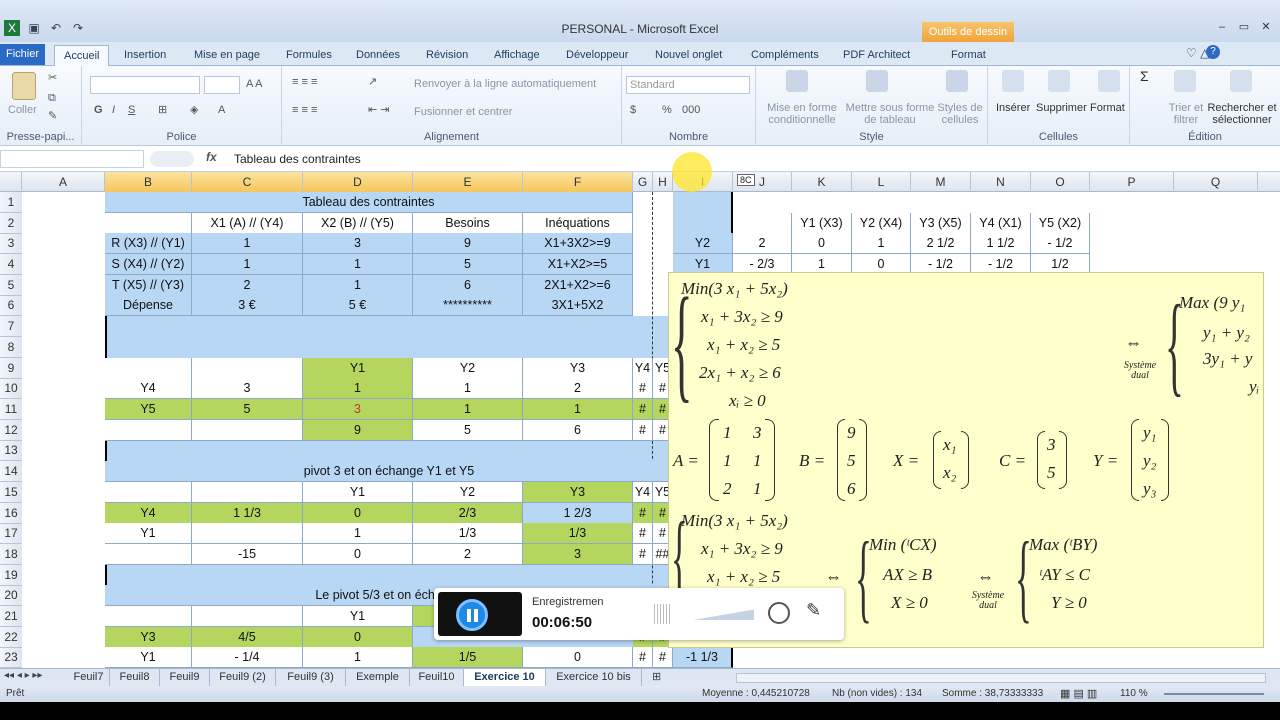  What do you see at coordinates (691, 110) in the screenshot?
I see `thousands-button: 000` at bounding box center [691, 110].